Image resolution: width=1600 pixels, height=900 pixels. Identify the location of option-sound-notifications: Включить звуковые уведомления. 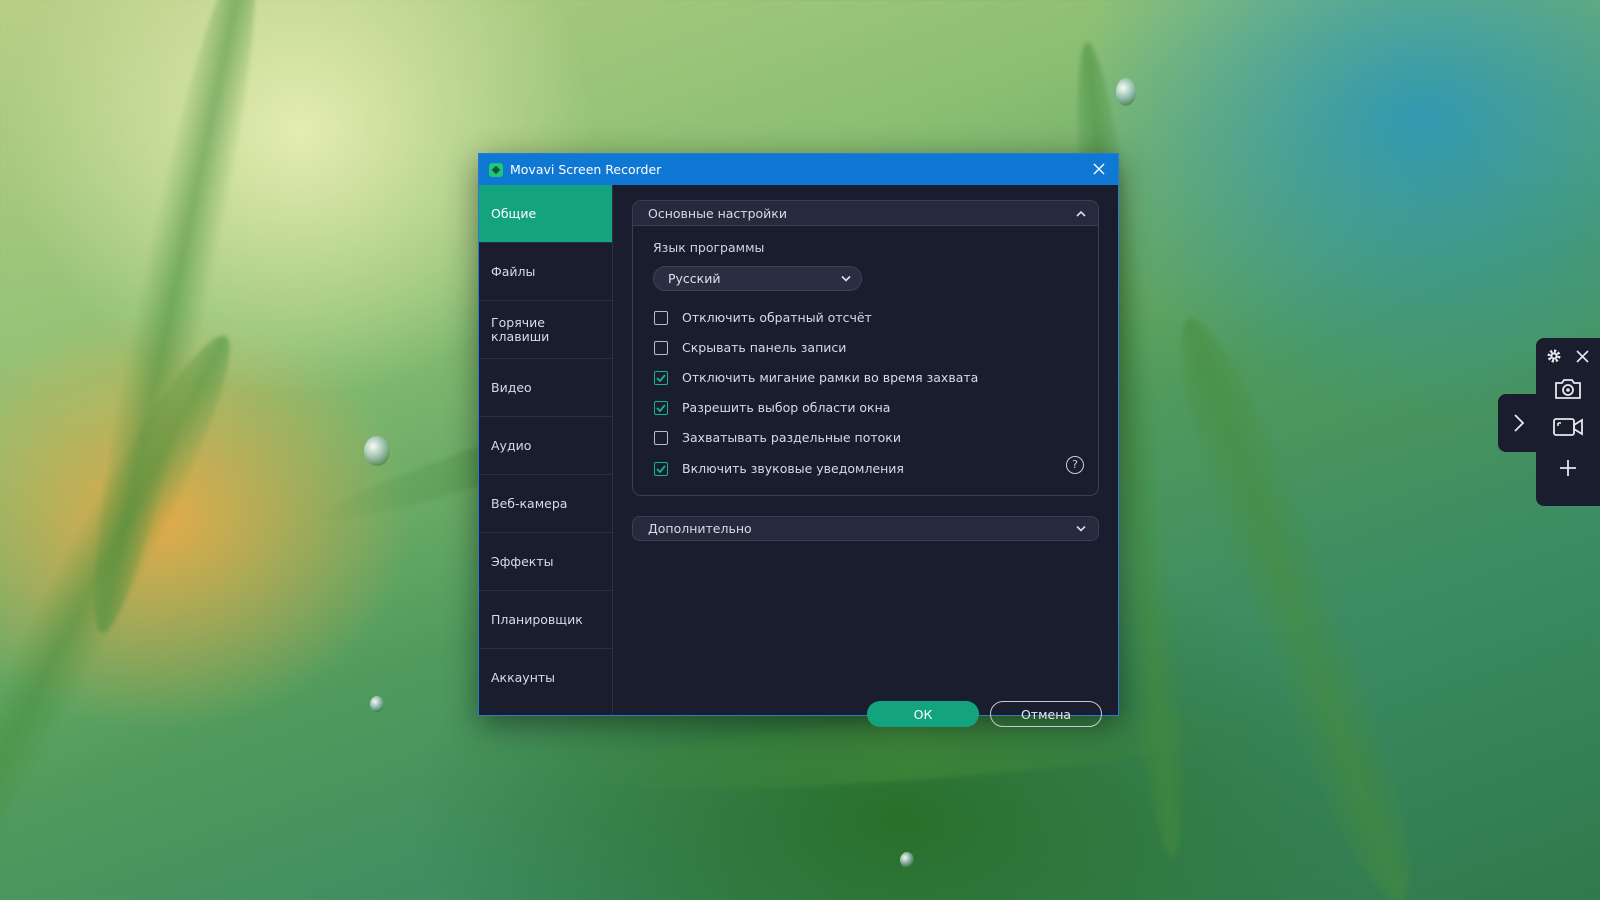
(779, 468).